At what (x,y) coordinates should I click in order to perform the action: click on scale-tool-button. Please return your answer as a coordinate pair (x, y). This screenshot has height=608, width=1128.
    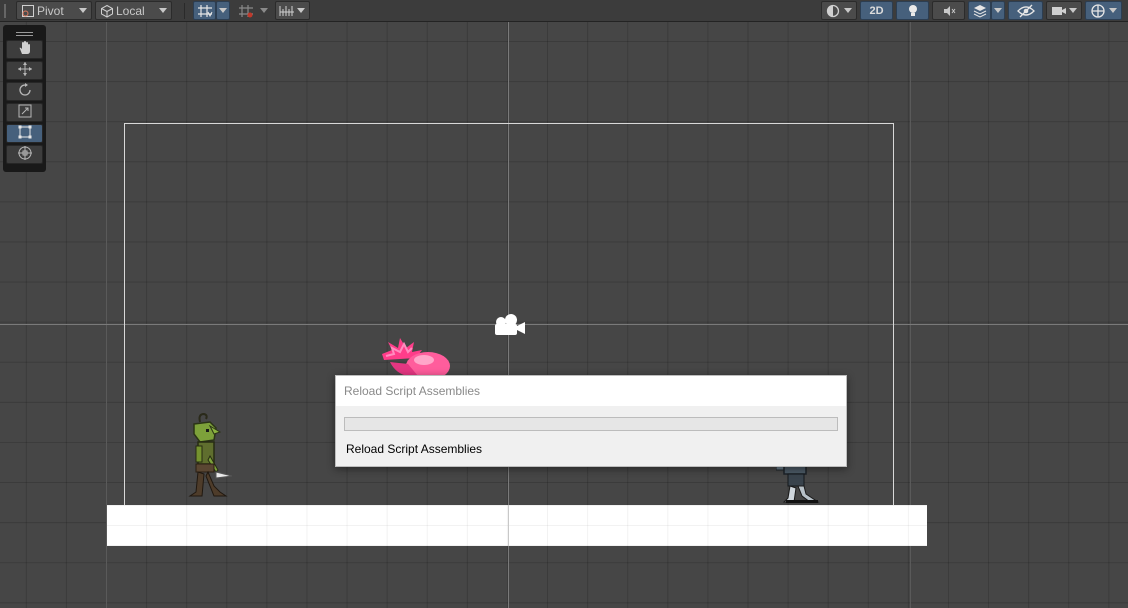
    Looking at the image, I should click on (24, 112).